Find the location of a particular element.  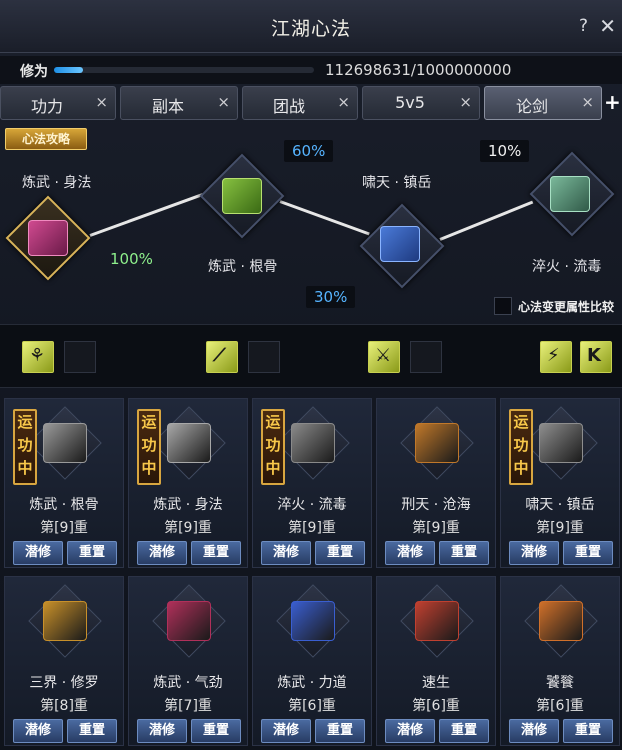

tab-5v5: 5v5 × is located at coordinates (421, 103).